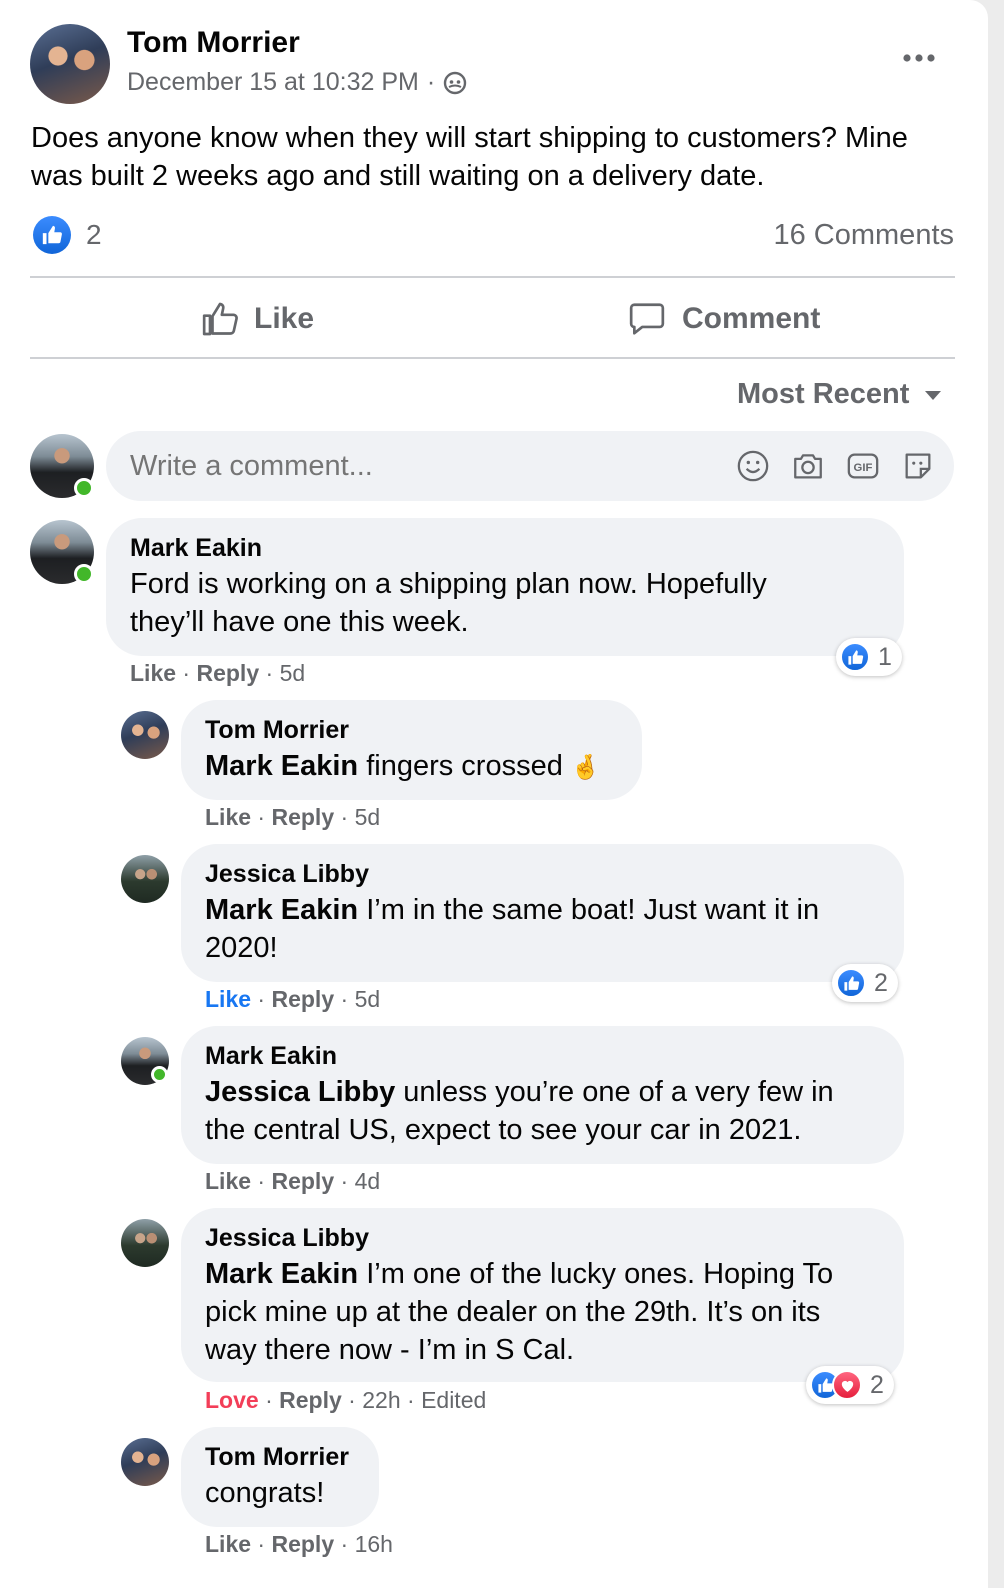 The image size is (1004, 1588). I want to click on post-timestamp: December 15 at 10:32 PM, so click(273, 82).